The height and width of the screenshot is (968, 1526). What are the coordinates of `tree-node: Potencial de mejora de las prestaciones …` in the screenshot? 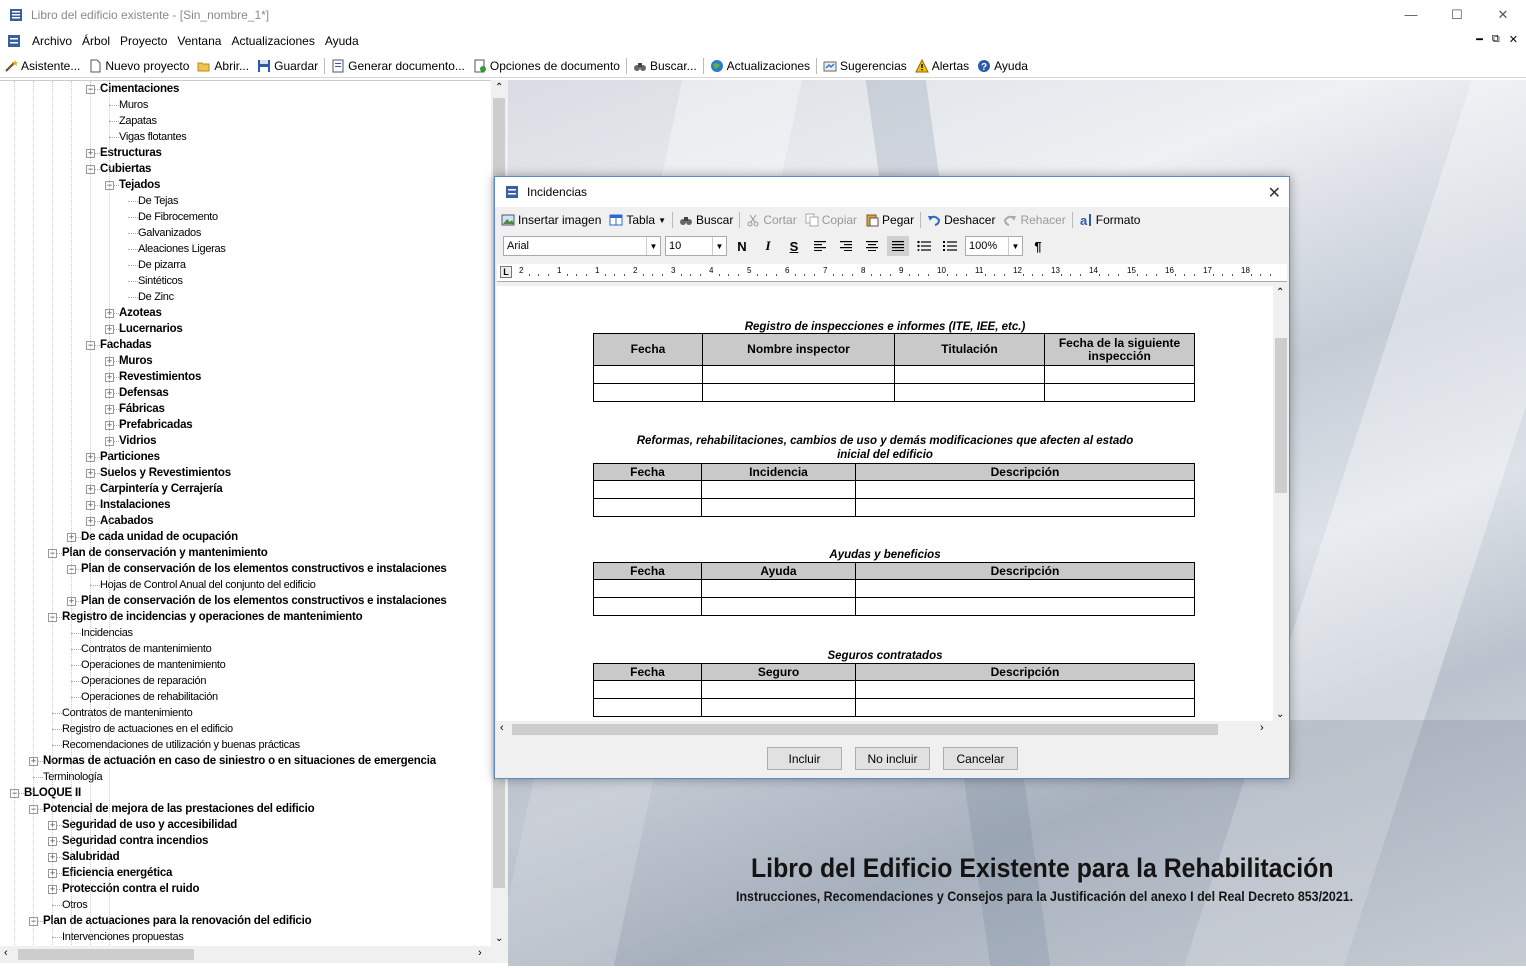 It's located at (179, 809).